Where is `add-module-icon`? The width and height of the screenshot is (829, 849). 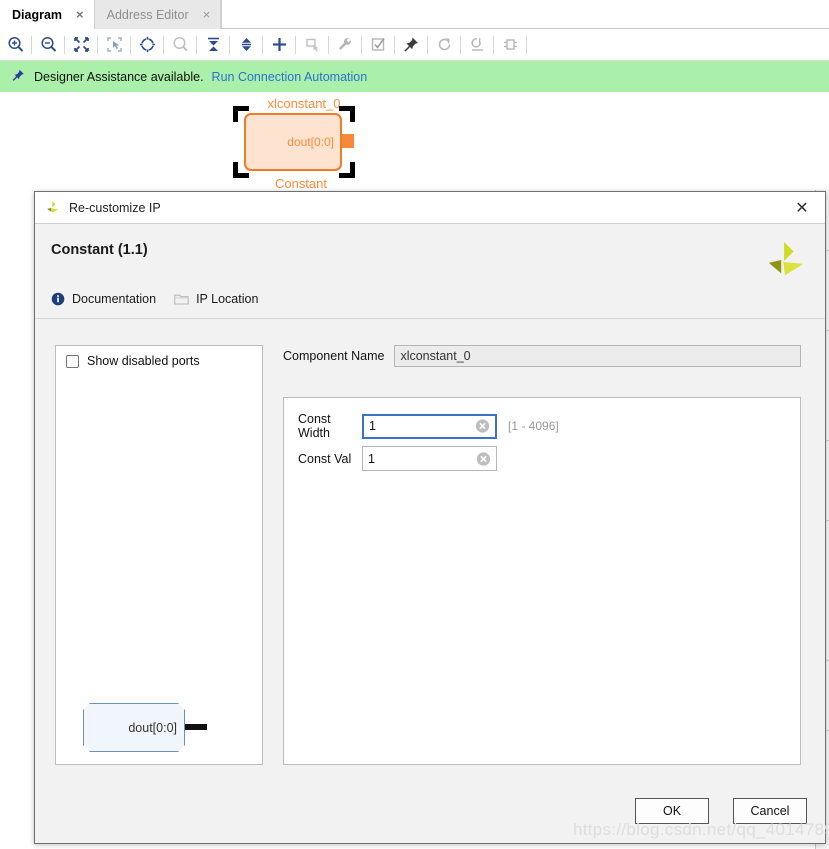
add-module-icon is located at coordinates (311, 45).